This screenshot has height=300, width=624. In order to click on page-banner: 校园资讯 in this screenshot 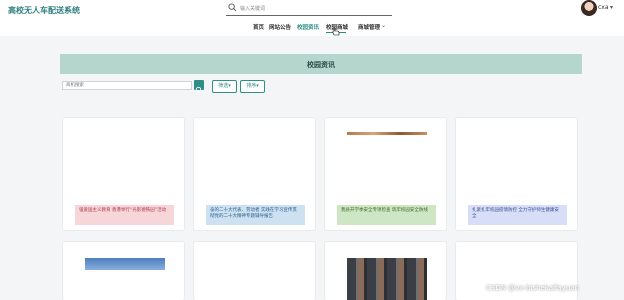, I will do `click(321, 64)`.